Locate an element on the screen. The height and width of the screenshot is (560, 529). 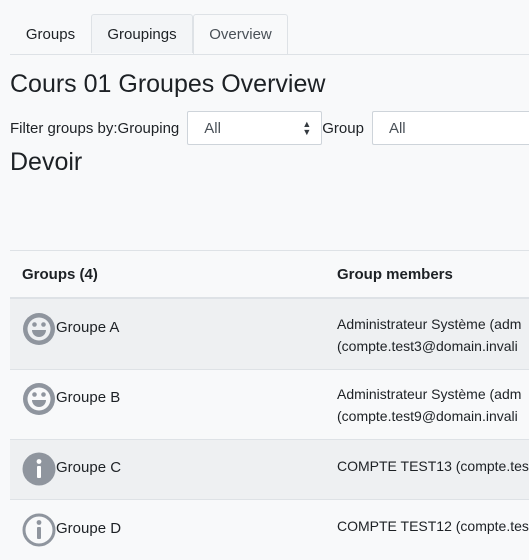
tab-groups: Groups is located at coordinates (50, 33).